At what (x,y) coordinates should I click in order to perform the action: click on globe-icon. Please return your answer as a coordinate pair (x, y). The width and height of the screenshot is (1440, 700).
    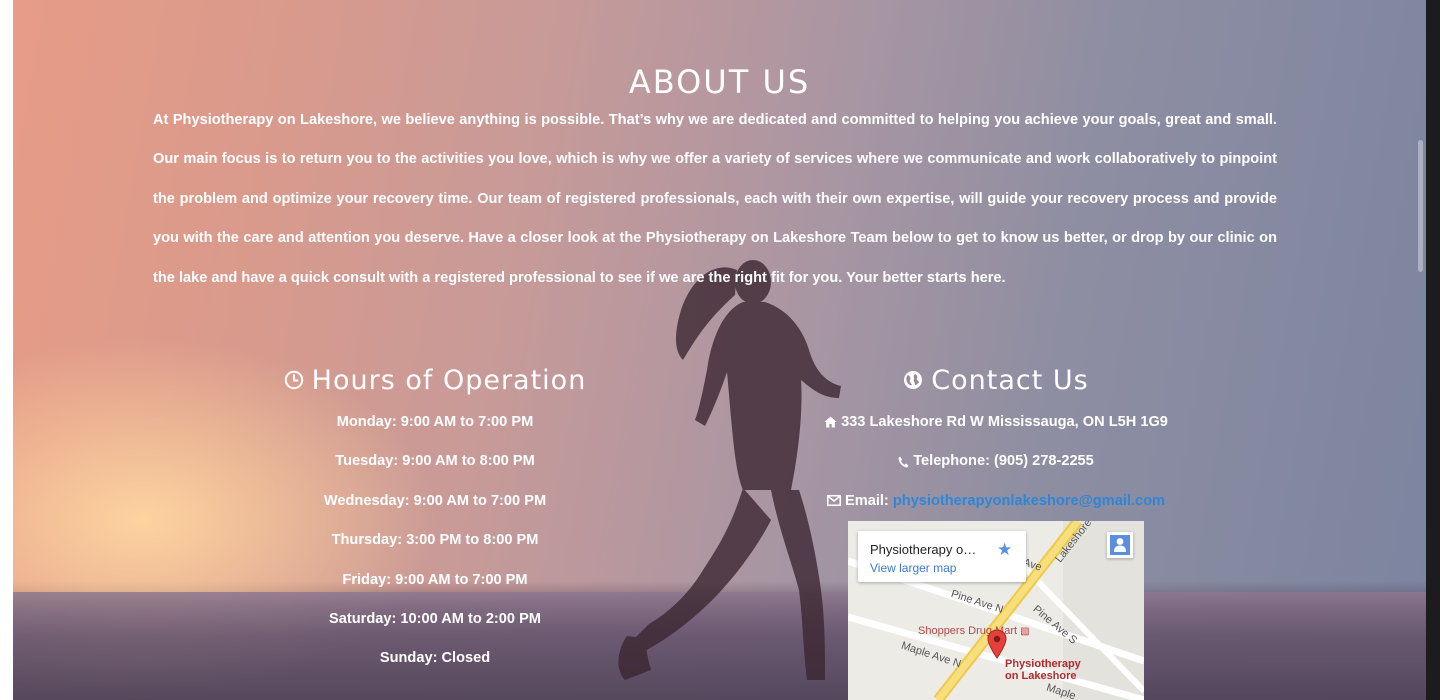
    Looking at the image, I should click on (913, 380).